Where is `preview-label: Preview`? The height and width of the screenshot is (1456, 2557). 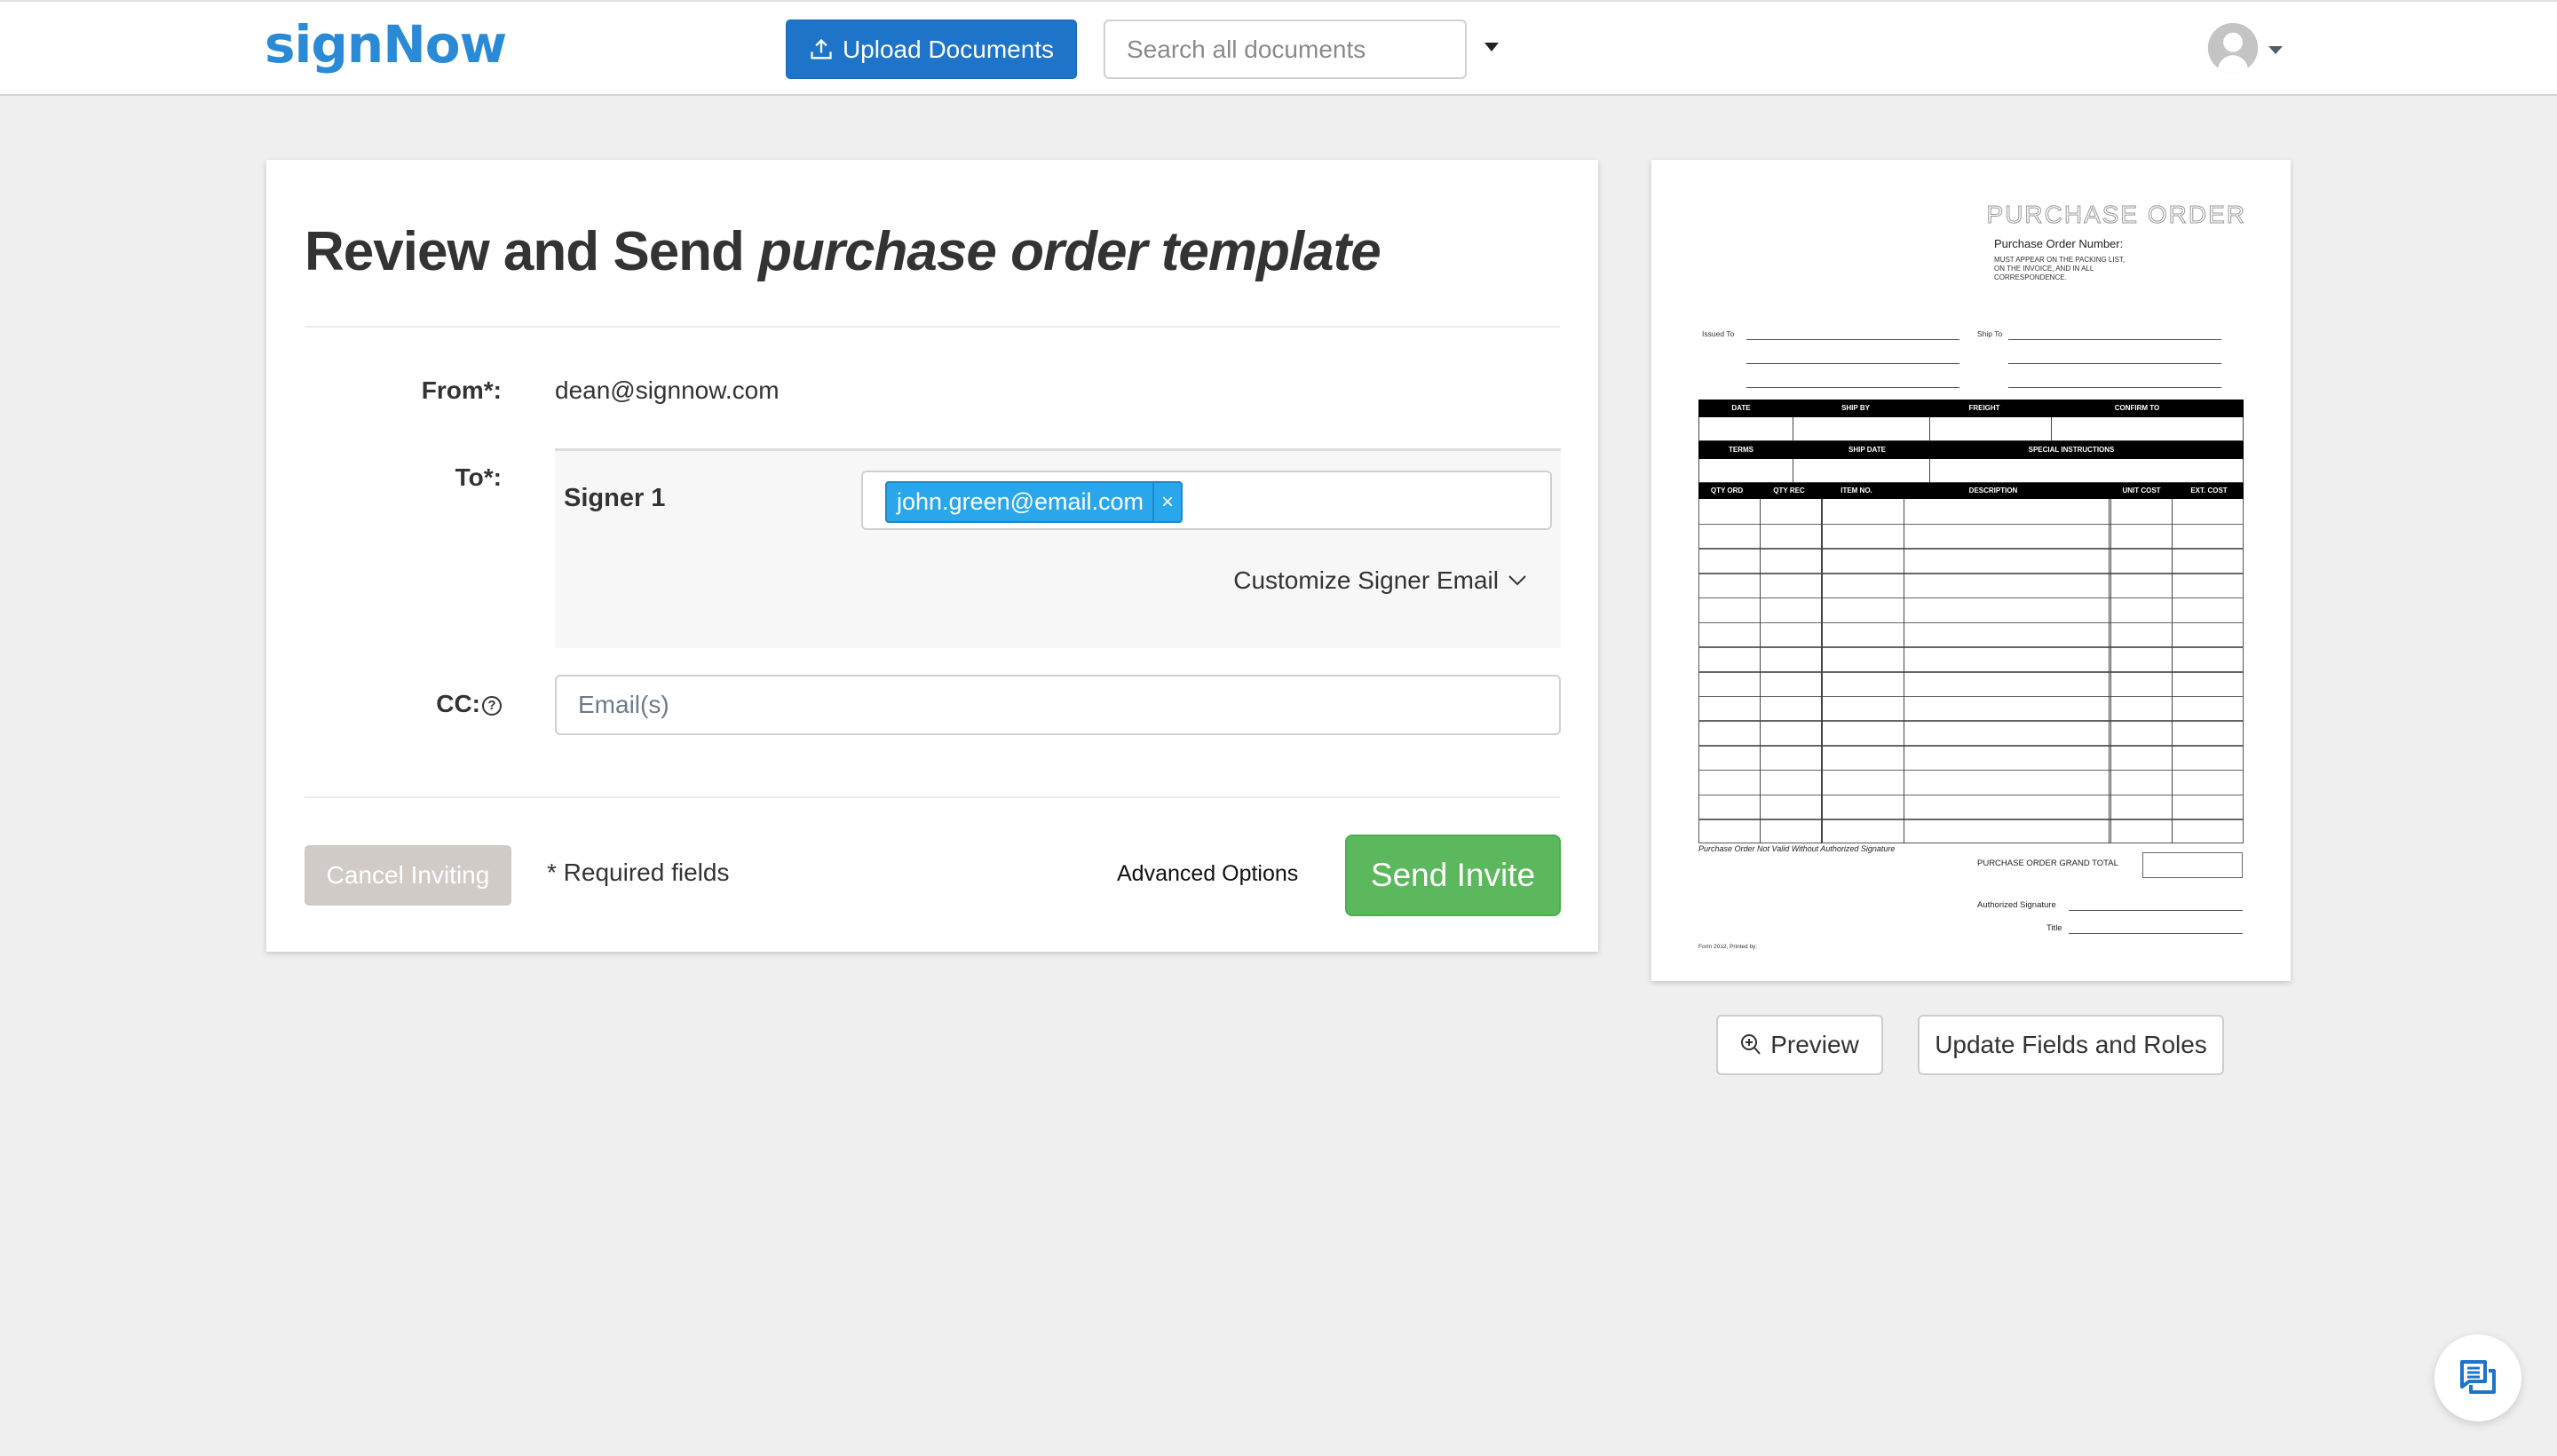 preview-label: Preview is located at coordinates (1814, 1044).